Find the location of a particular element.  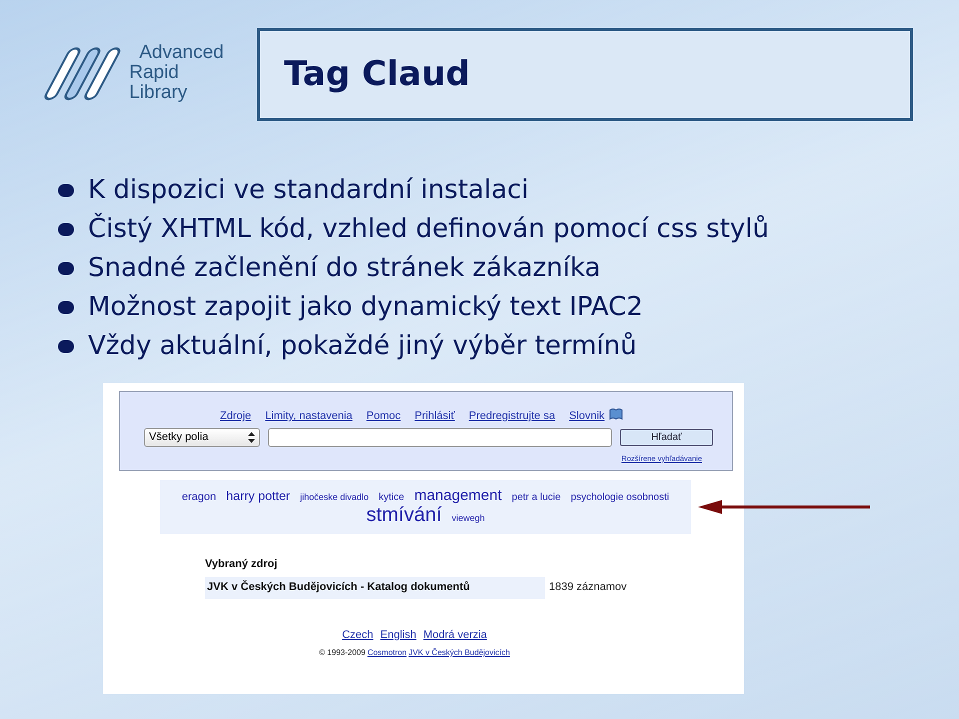

tag-link: viewegh is located at coordinates (468, 518).